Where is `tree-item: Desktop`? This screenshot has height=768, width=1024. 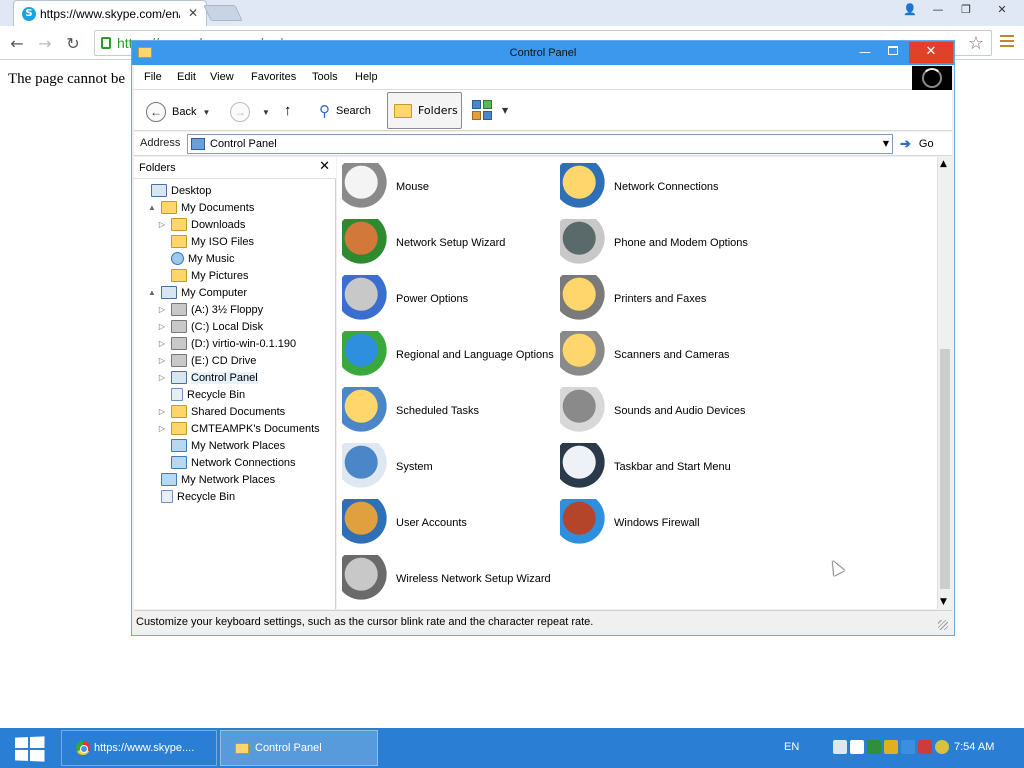
tree-item: Desktop is located at coordinates (174, 190).